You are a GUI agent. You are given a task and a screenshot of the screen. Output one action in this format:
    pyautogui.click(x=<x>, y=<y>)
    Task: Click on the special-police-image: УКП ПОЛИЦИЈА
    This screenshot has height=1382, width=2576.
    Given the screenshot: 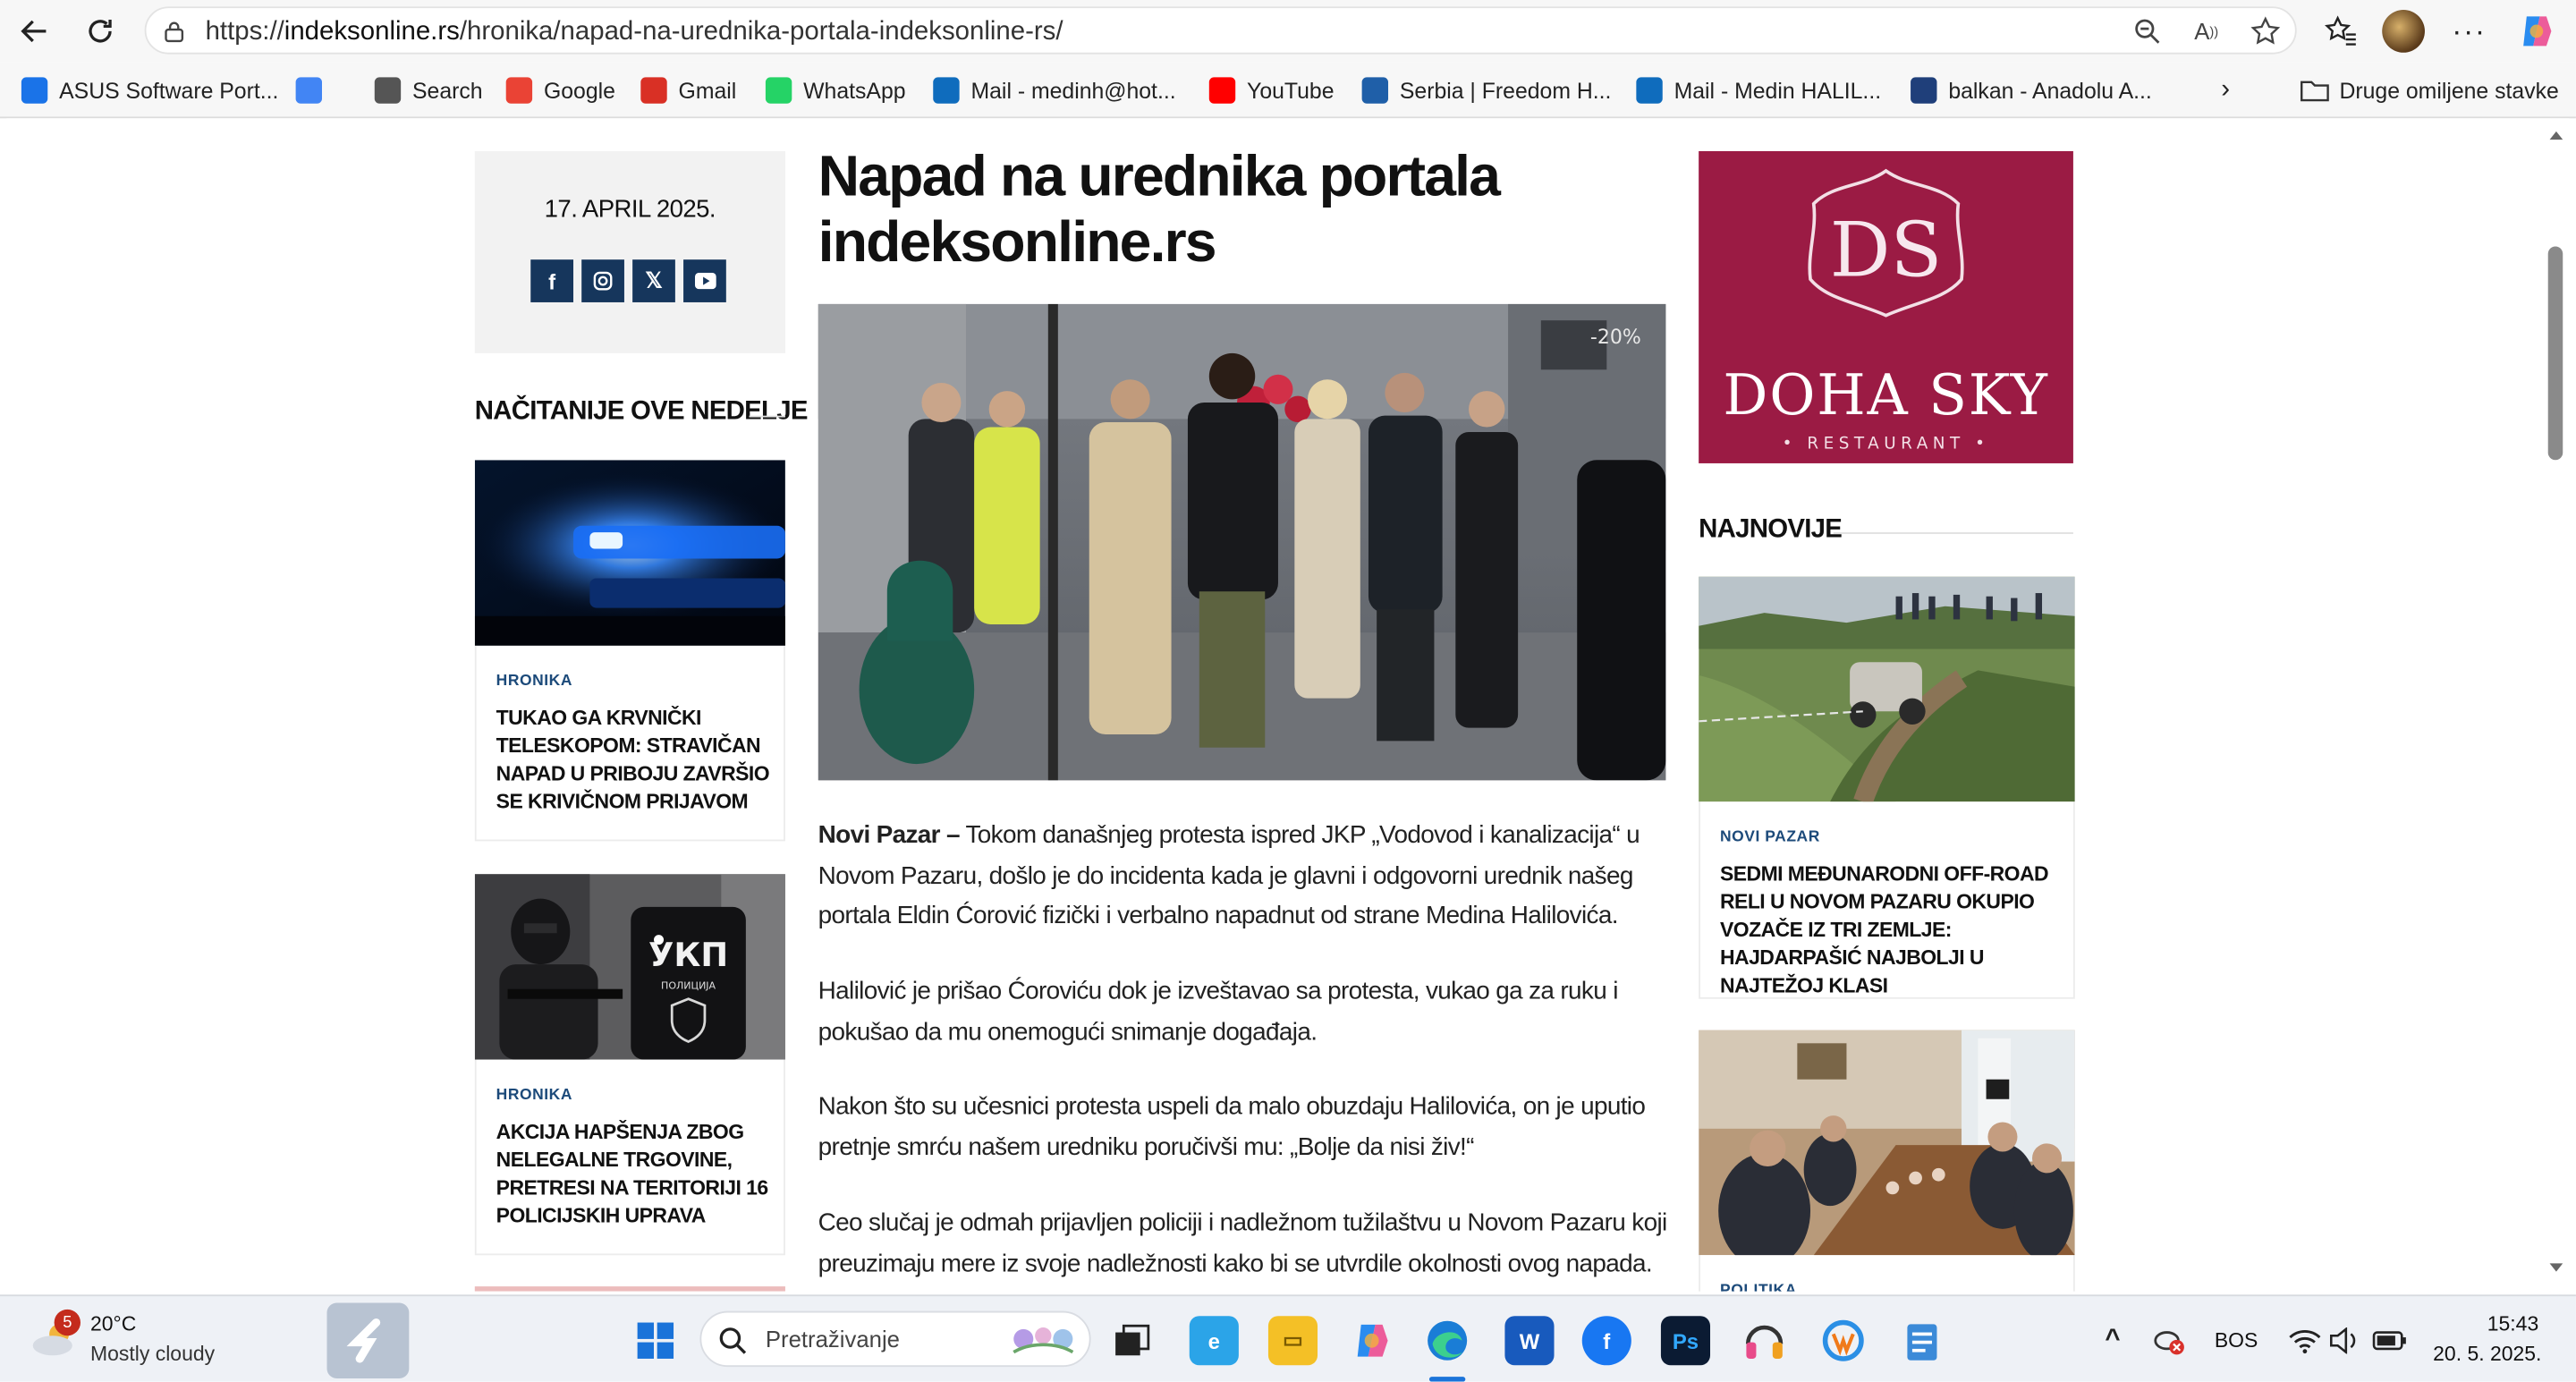 What is the action you would take?
    pyautogui.click(x=629, y=967)
    